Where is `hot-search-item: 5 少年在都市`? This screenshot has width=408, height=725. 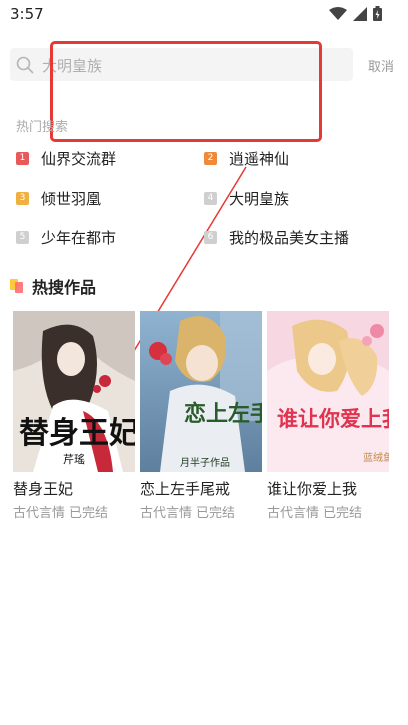
hot-search-item: 5 少年在都市 is located at coordinates (66, 237).